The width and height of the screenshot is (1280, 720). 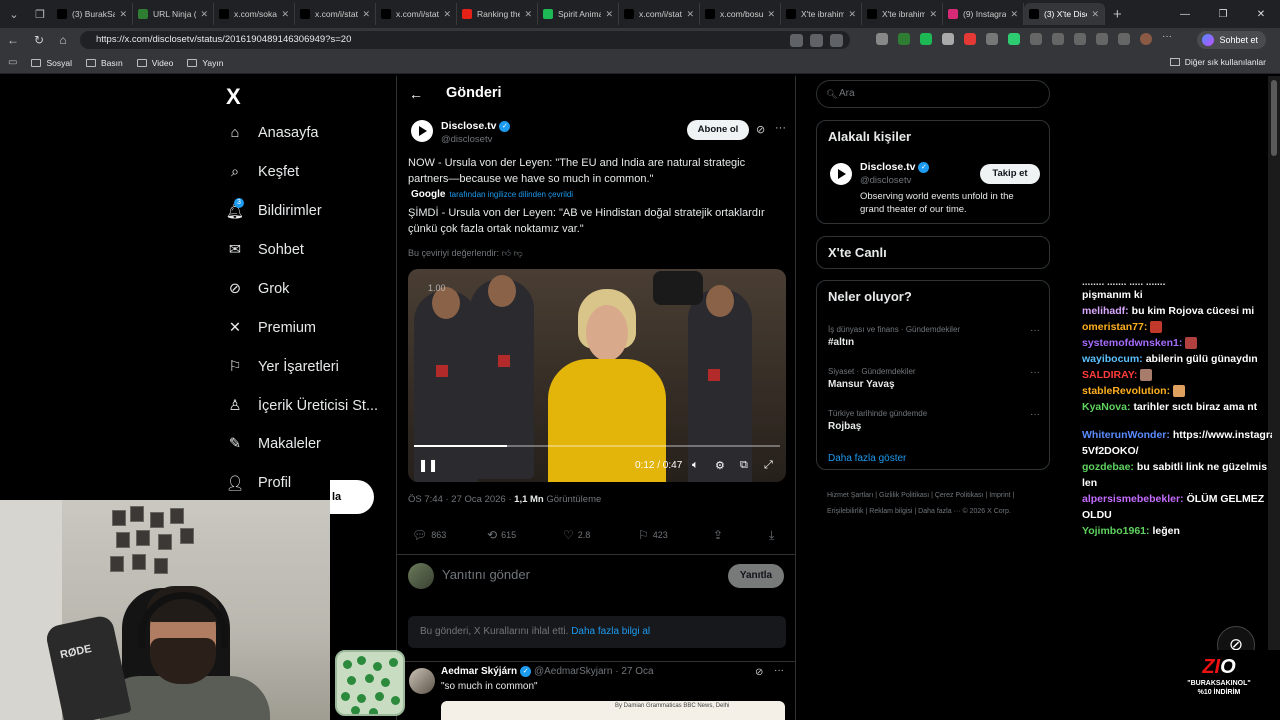 What do you see at coordinates (92, 14) in the screenshot?
I see `browser-tab: (3) BurakSakin ✕` at bounding box center [92, 14].